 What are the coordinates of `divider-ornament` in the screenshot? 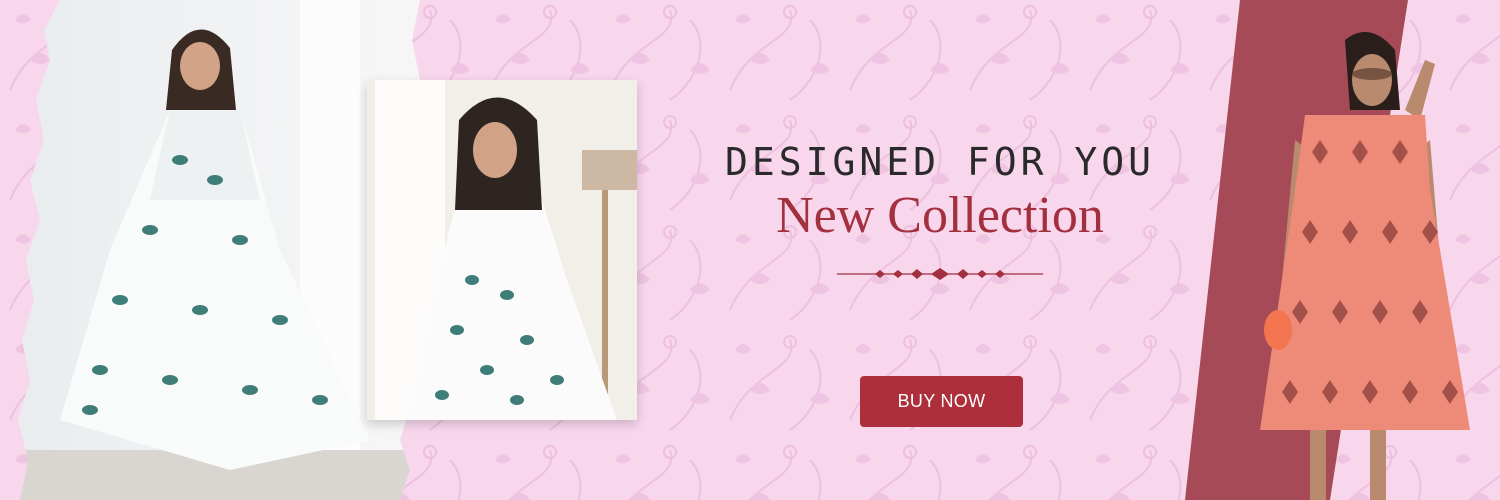 It's located at (940, 274).